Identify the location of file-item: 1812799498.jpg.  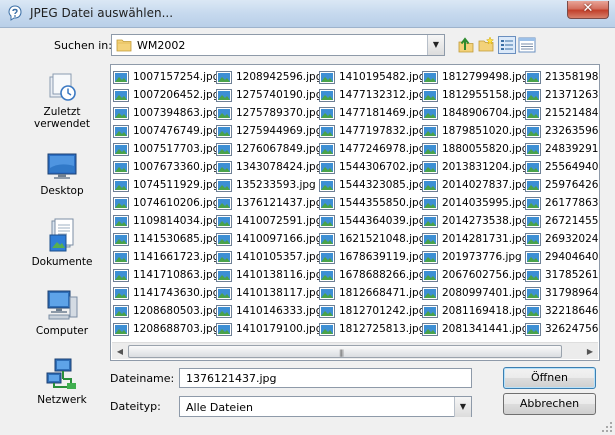
(475, 77).